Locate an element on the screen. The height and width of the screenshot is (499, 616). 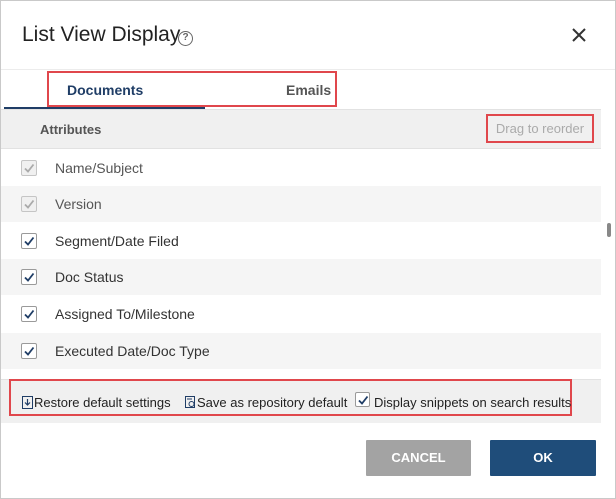
list-item-label: Segment/Date Filed is located at coordinates (117, 241).